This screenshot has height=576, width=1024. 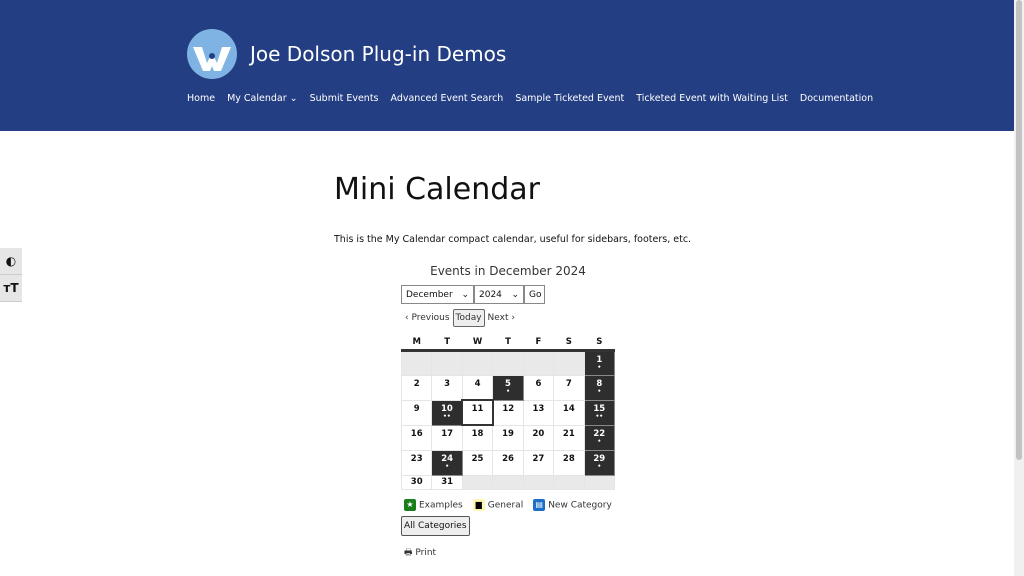 I want to click on nav-item: Documentation, so click(x=836, y=98).